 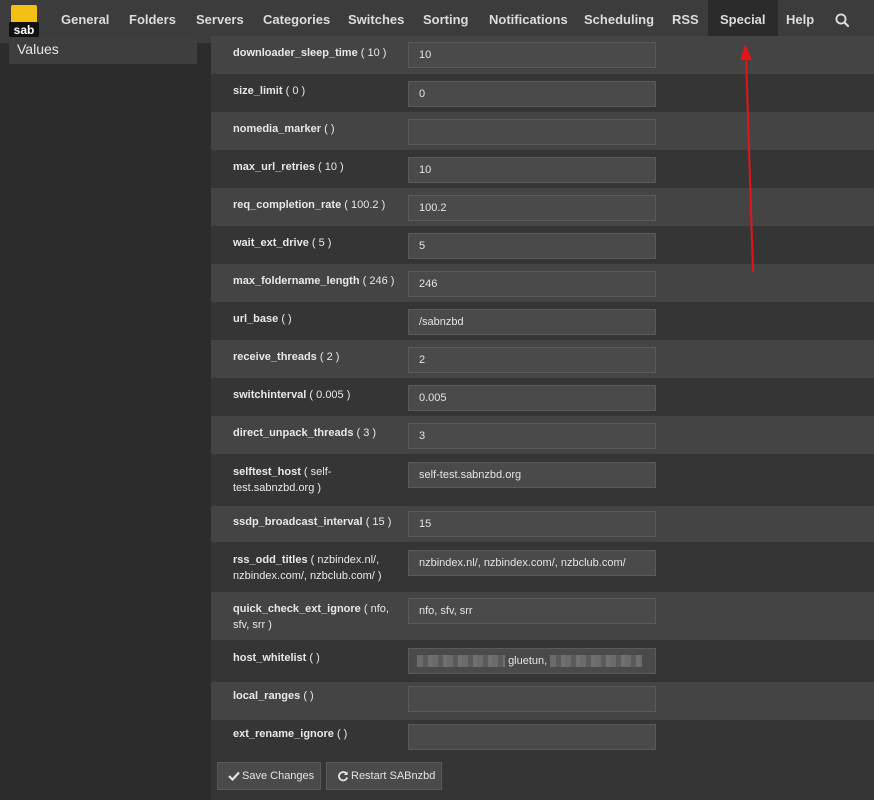 I want to click on nav-label: Scheduling, so click(x=619, y=19).